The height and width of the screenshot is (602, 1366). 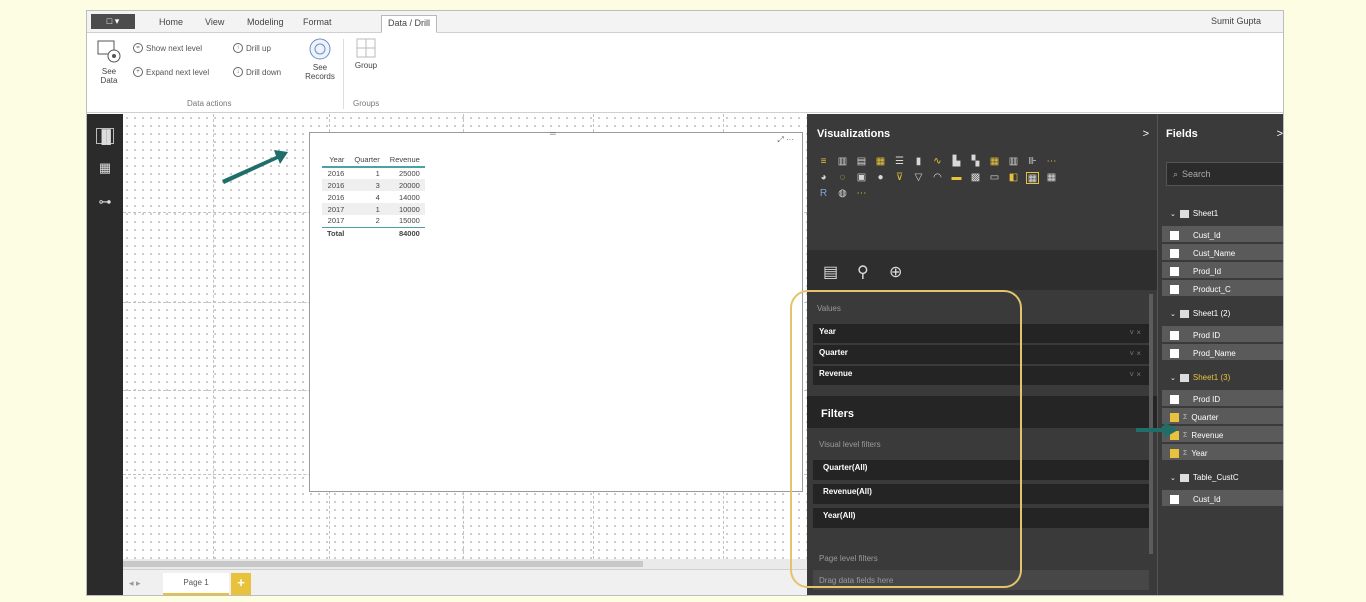 I want to click on field-item: Σ Year, so click(x=1222, y=452).